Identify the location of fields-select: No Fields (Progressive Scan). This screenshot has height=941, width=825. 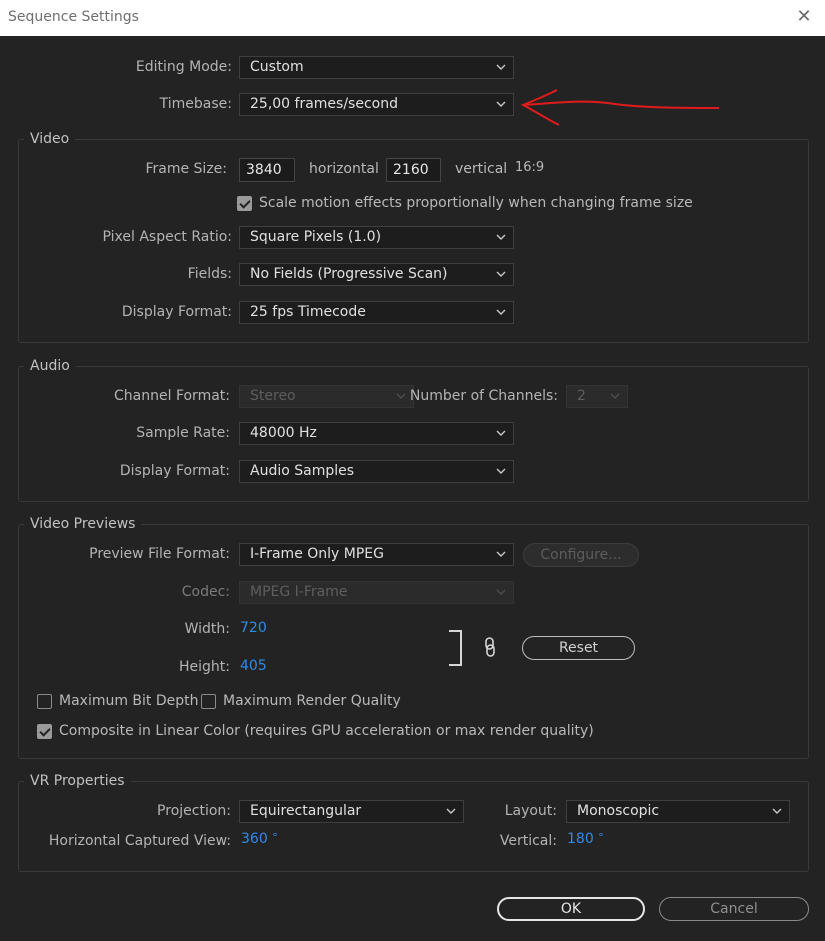
(376, 274).